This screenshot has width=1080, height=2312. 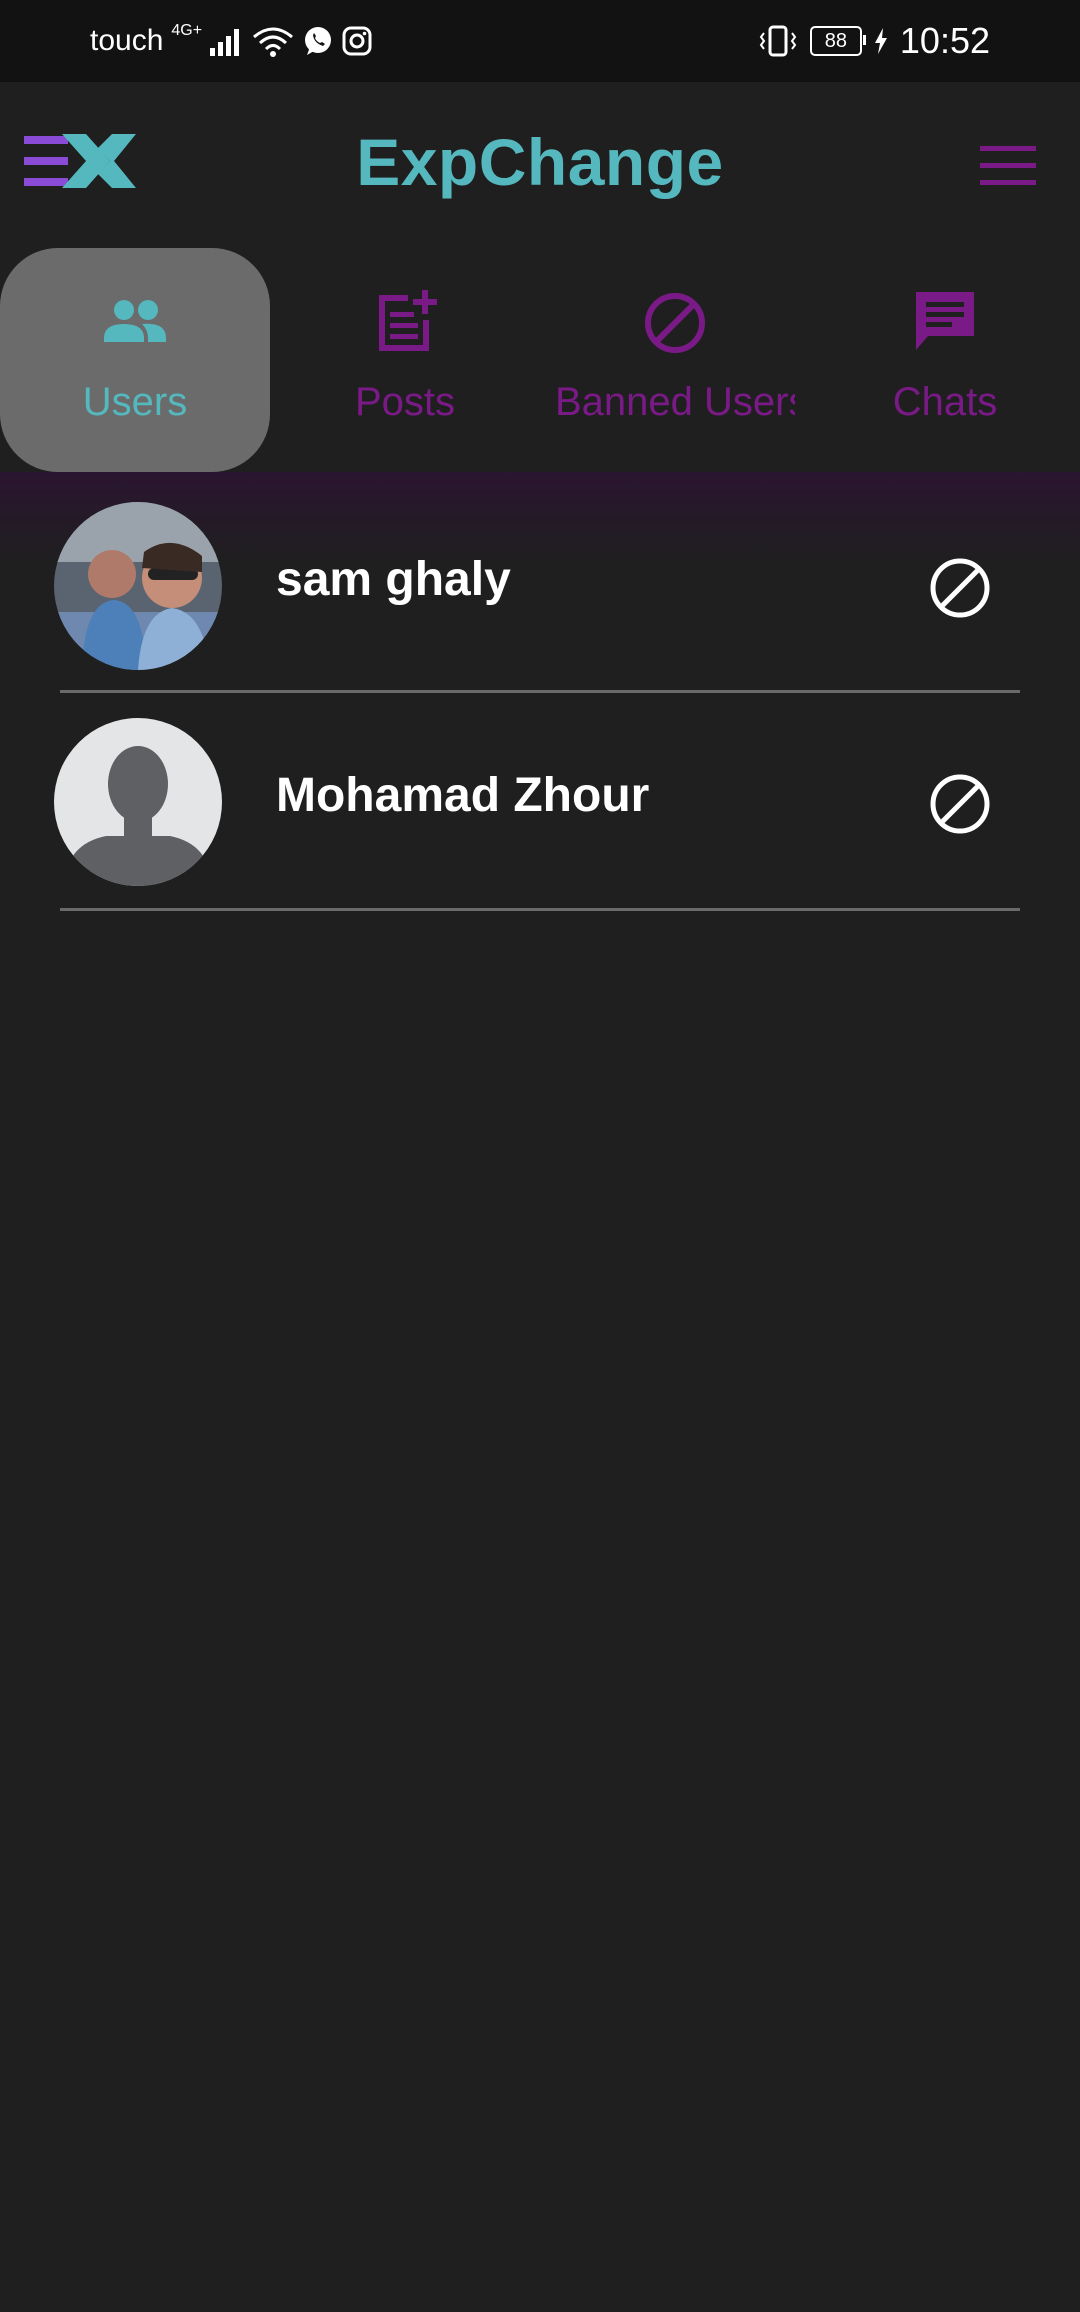 I want to click on status-left: touch 4G+, so click(x=231, y=41).